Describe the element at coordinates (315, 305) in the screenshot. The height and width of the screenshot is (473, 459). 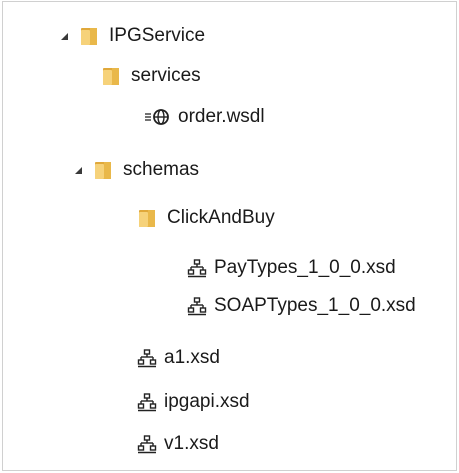
I see `tree-node-label: SOAPTypes_1_0_0.xsd` at that location.